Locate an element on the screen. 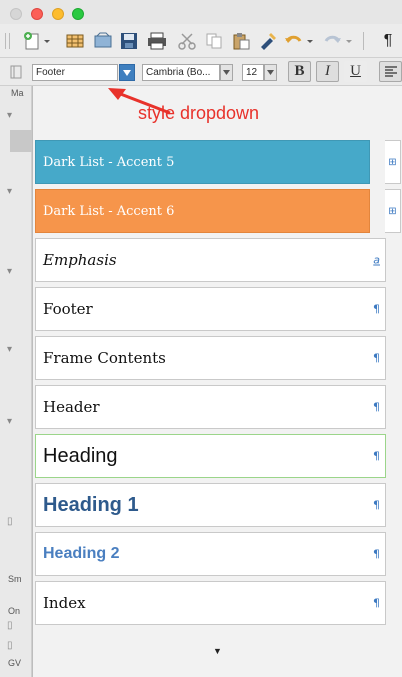 This screenshot has height=677, width=402. inactive-window-button is located at coordinates (16, 14).